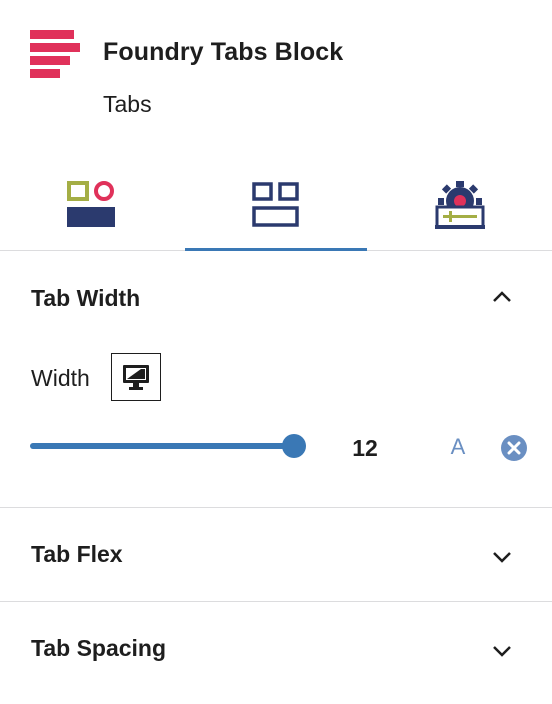 The width and height of the screenshot is (552, 704). Describe the element at coordinates (502, 296) in the screenshot. I see `chevron-up-icon` at that location.